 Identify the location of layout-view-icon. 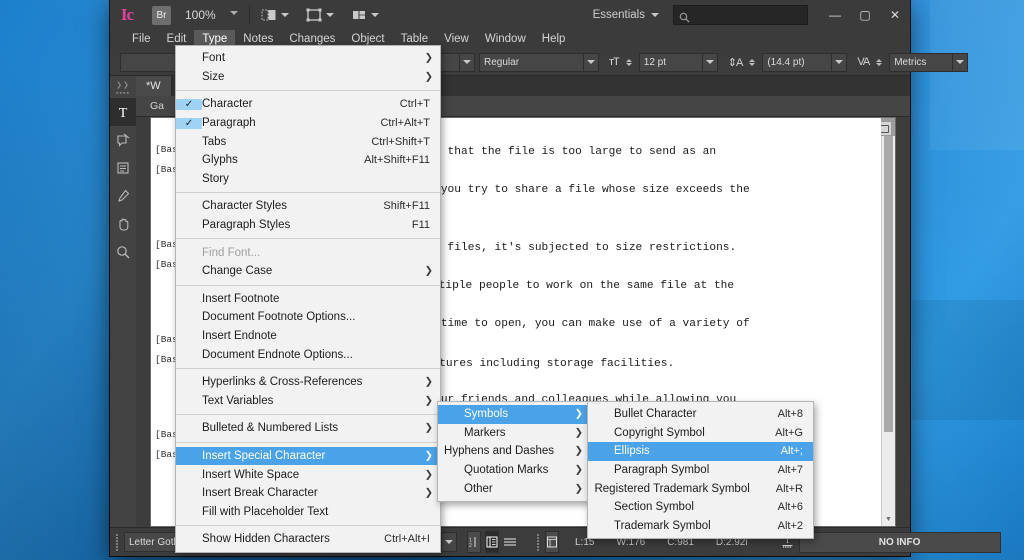
(269, 15).